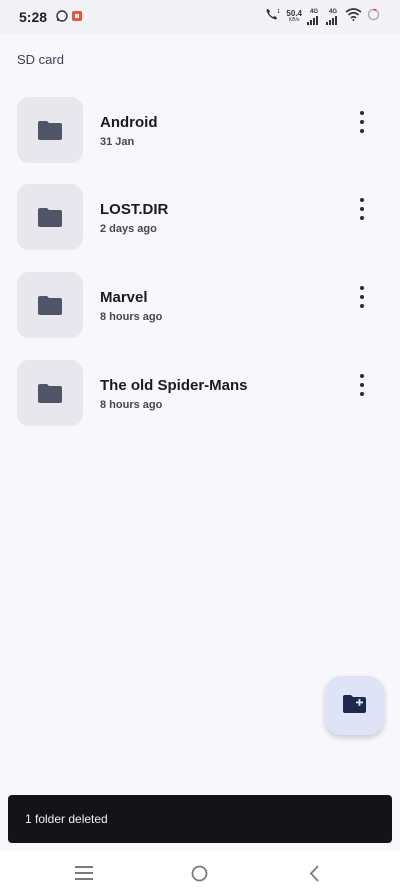 Image resolution: width=400 pixels, height=895 pixels. Describe the element at coordinates (40, 59) in the screenshot. I see `breadcrumb: SD card` at that location.